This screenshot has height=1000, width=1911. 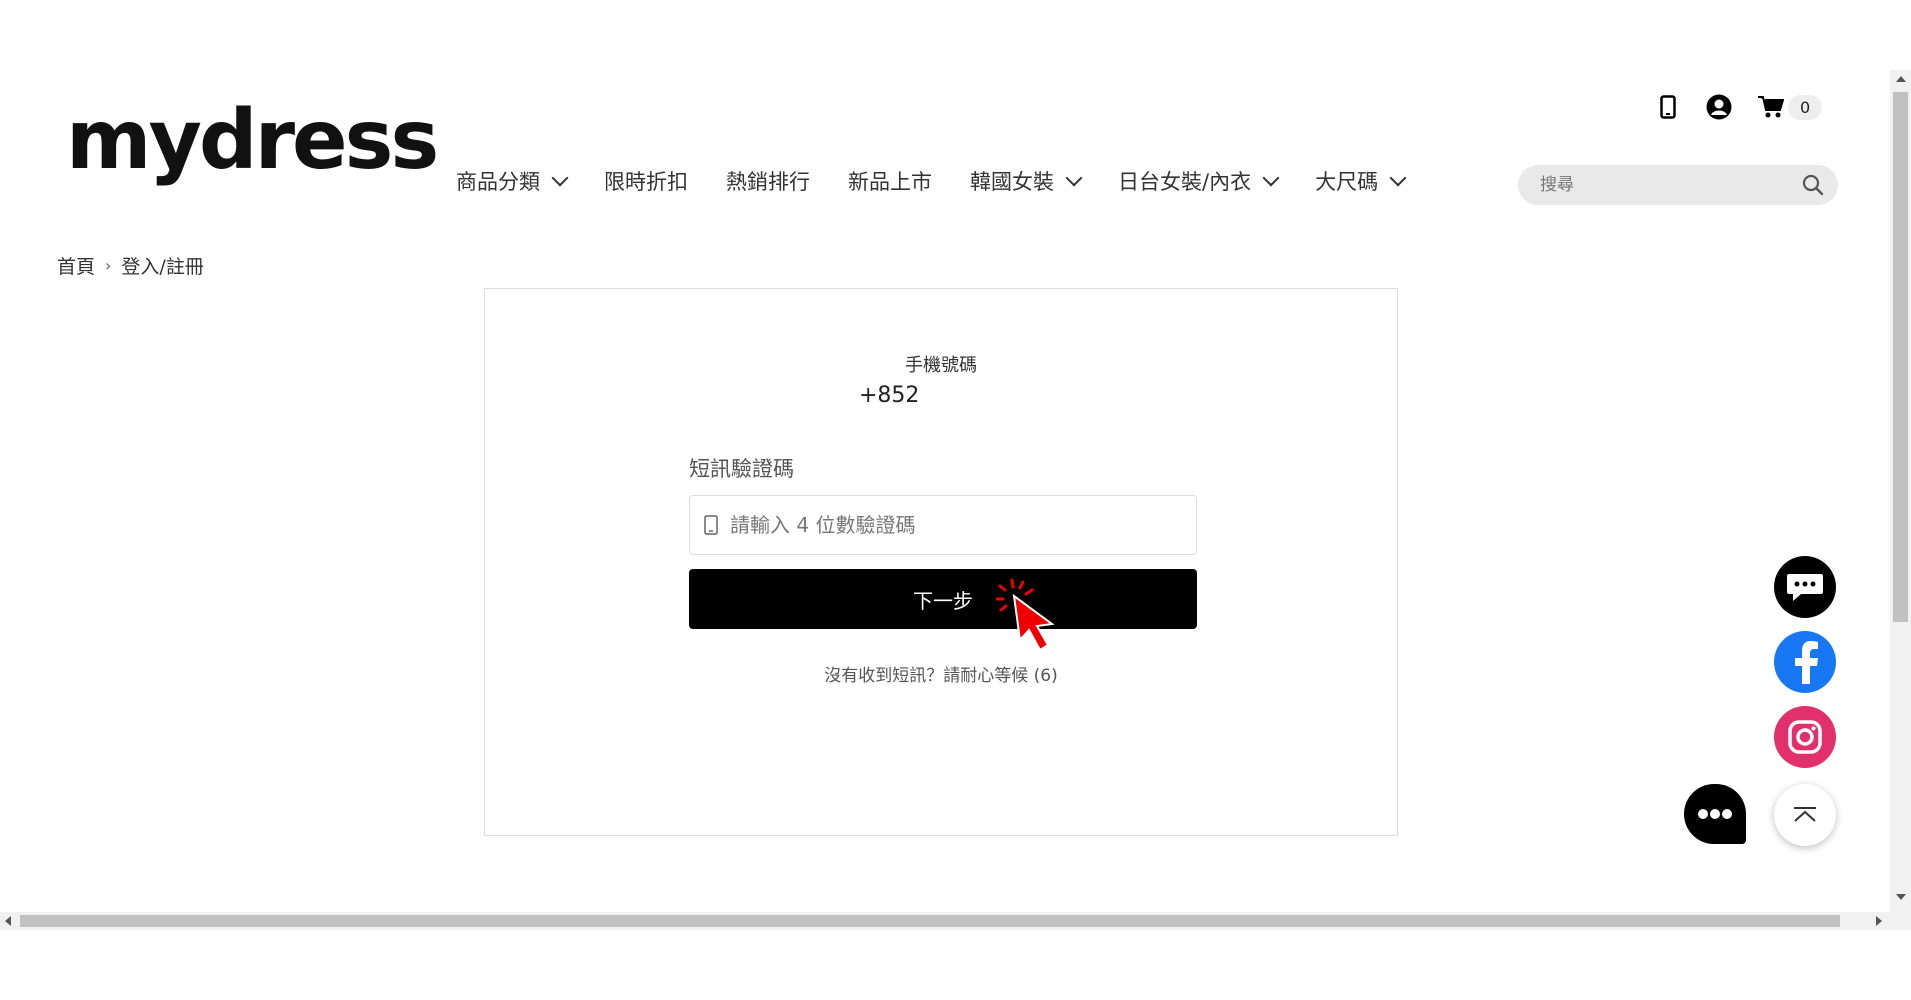 I want to click on nav-label: 熱銷排行, so click(x=768, y=182).